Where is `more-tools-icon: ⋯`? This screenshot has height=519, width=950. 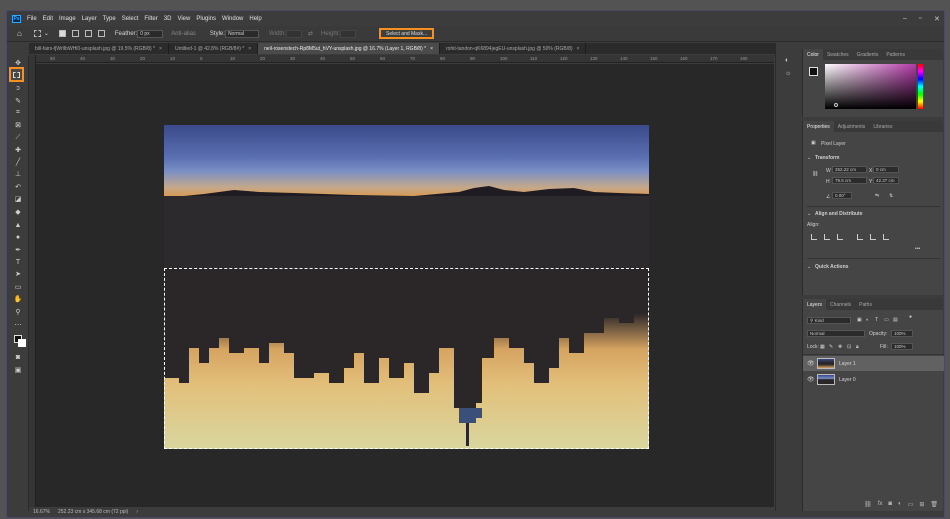 more-tools-icon: ⋯ is located at coordinates (18, 325).